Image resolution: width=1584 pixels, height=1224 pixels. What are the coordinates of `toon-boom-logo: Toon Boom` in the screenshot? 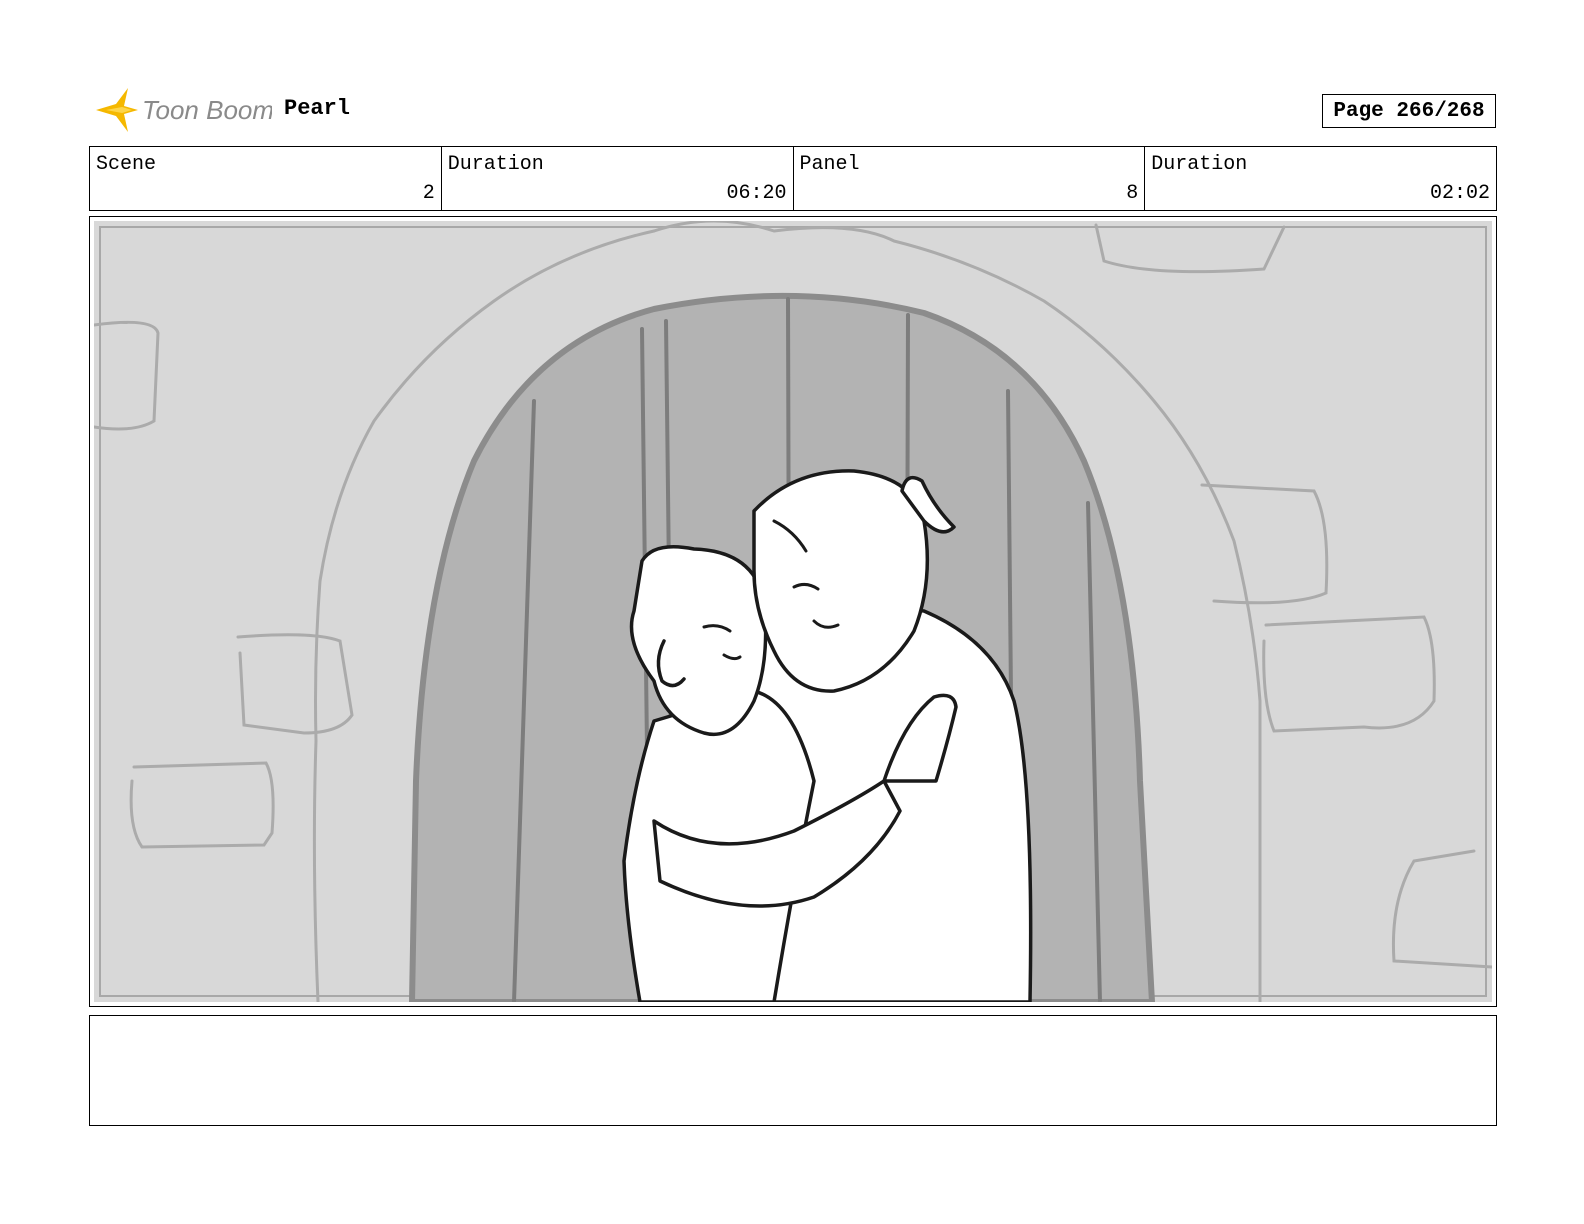 It's located at (182, 110).